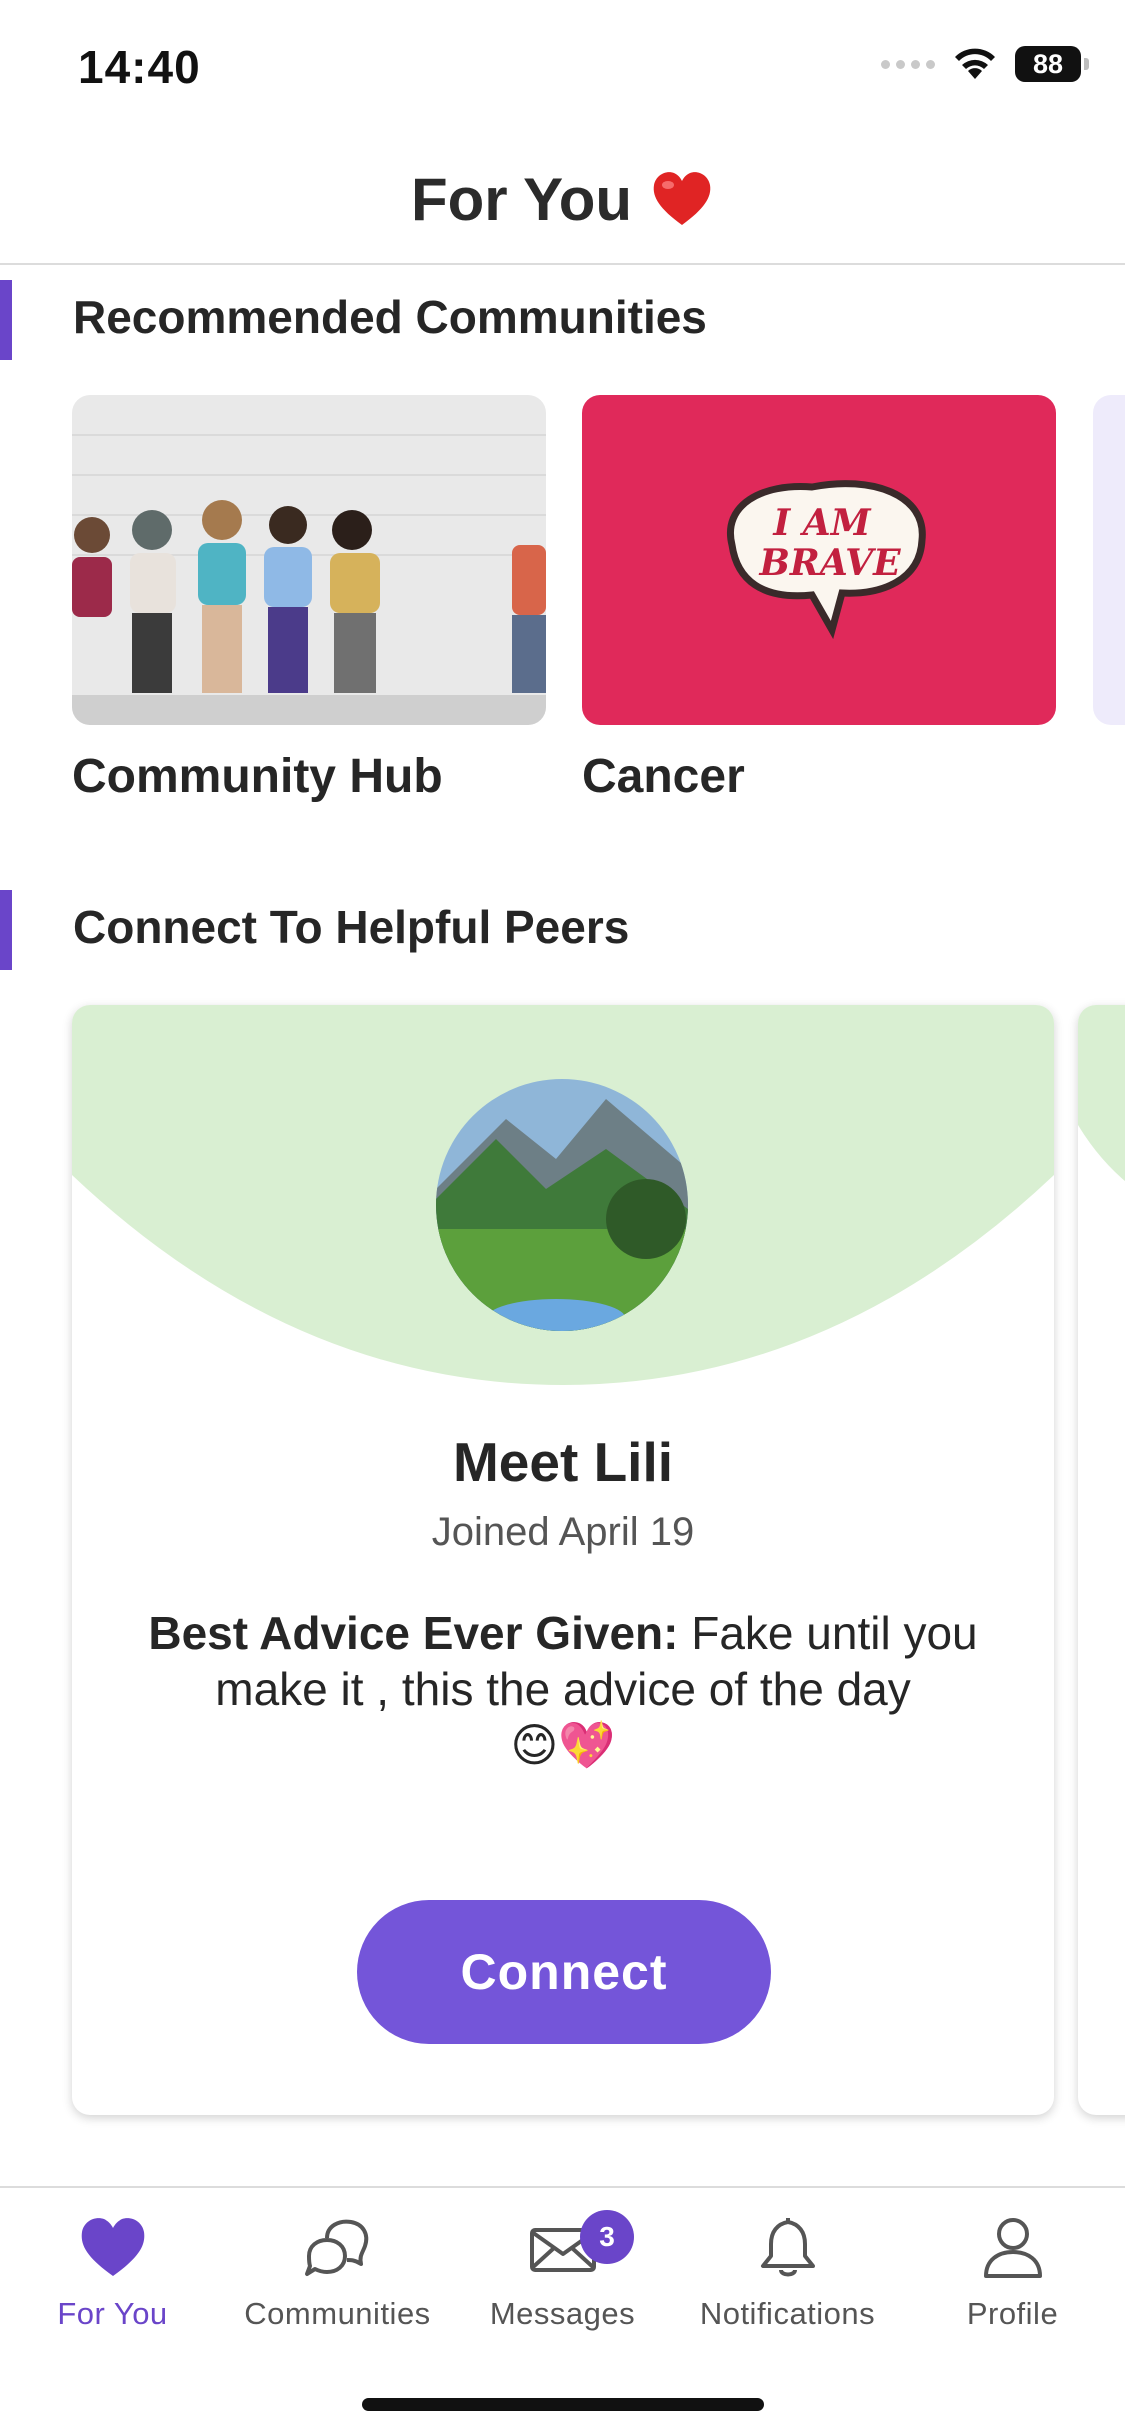 Image resolution: width=1125 pixels, height=2436 pixels. I want to click on tab-communities: Communities, so click(337, 2285).